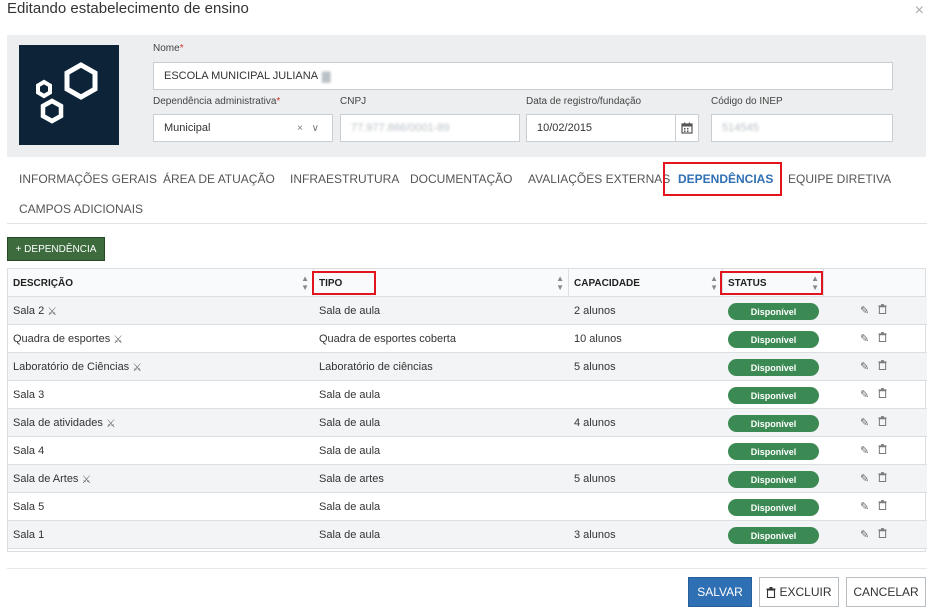 The width and height of the screenshot is (934, 613). Describe the element at coordinates (919, 11) in the screenshot. I see `close-icon: ×` at that location.